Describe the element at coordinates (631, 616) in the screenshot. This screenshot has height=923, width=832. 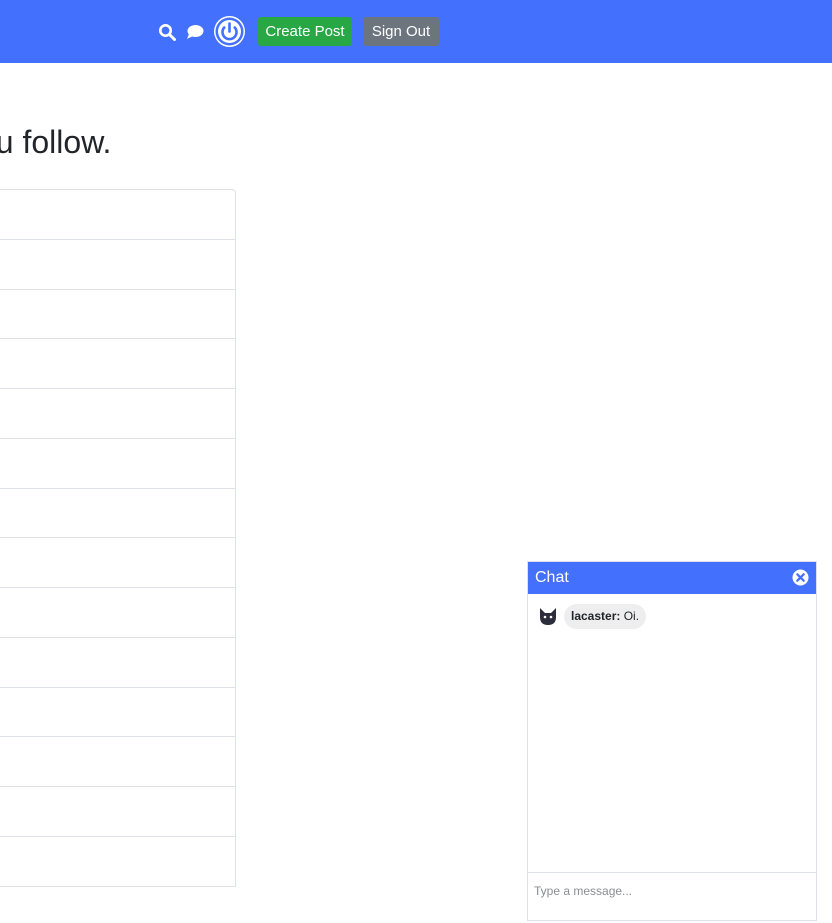
I see `message-text: Oi.` at that location.